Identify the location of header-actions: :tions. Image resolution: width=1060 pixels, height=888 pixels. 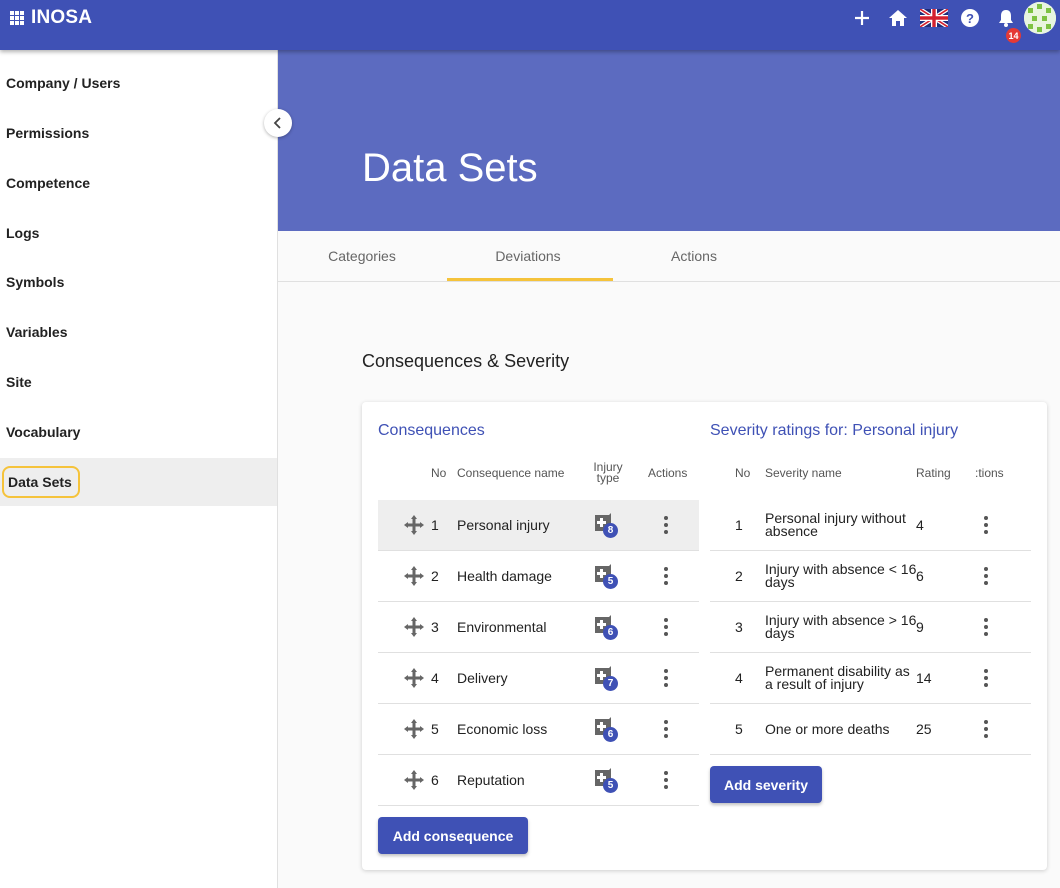
(989, 473).